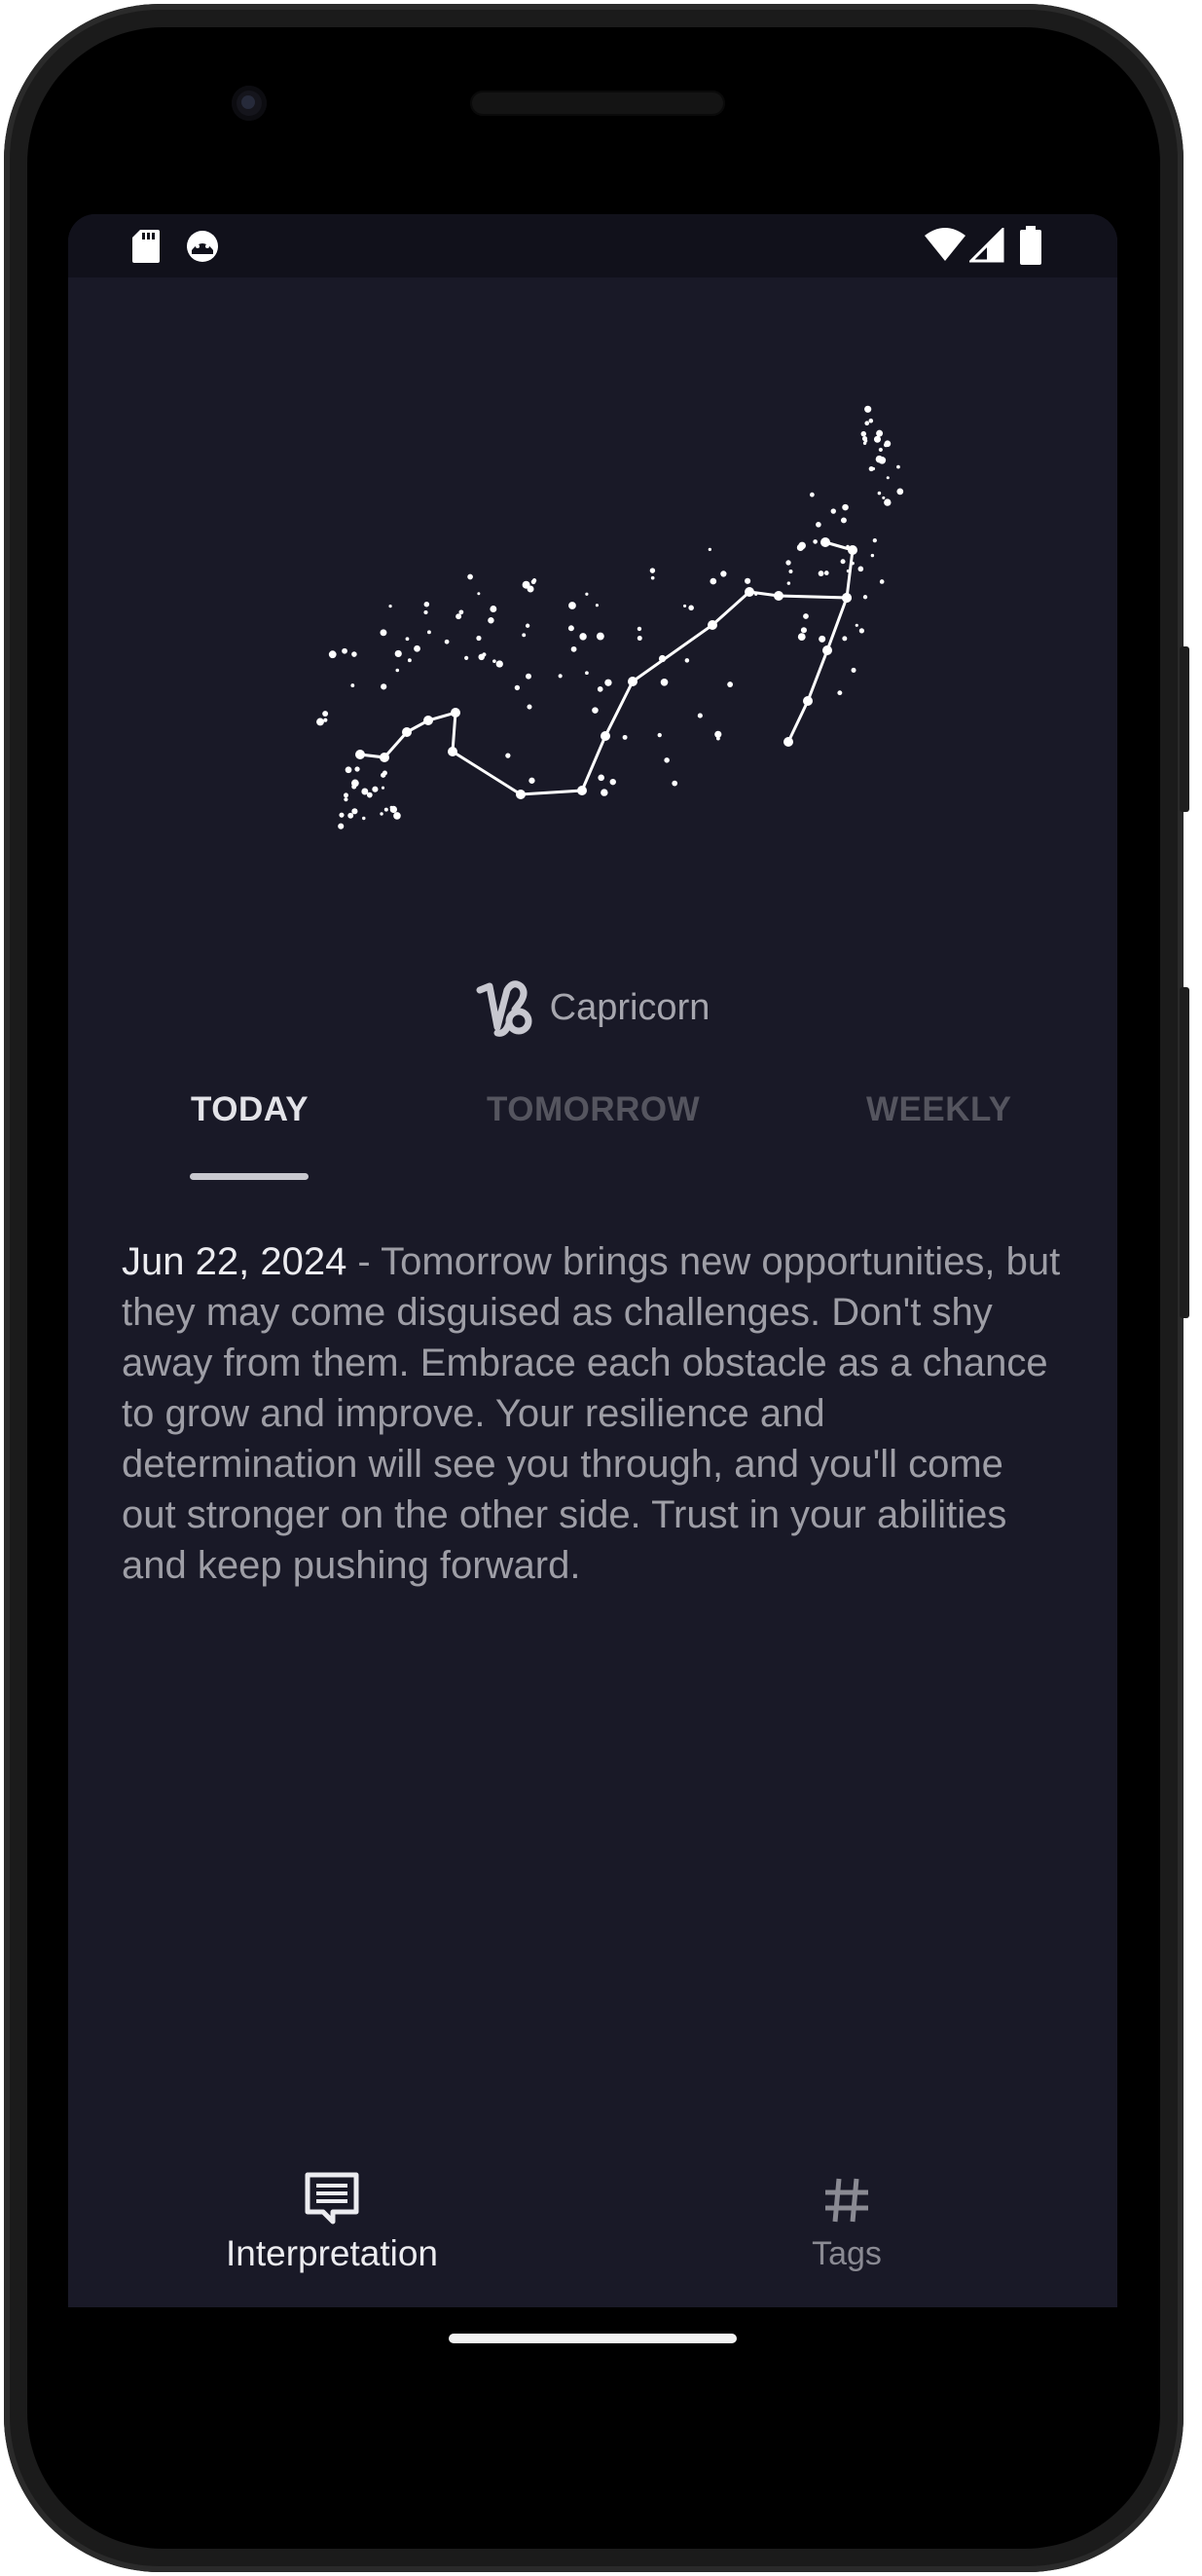 The width and height of the screenshot is (1202, 2576). What do you see at coordinates (1184, 729) in the screenshot?
I see `power-button` at bounding box center [1184, 729].